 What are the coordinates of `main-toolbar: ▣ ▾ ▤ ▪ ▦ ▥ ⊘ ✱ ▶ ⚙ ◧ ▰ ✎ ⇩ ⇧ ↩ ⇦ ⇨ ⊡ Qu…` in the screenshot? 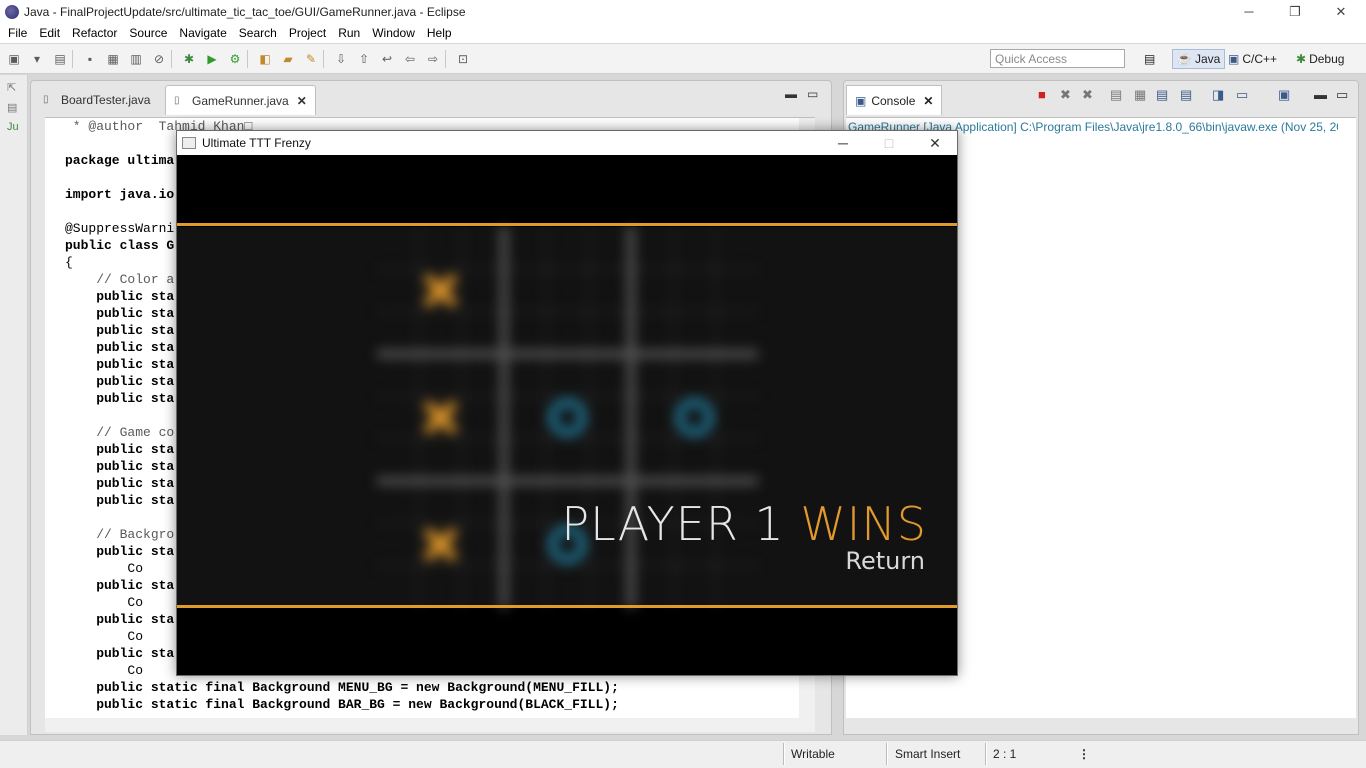 It's located at (683, 59).